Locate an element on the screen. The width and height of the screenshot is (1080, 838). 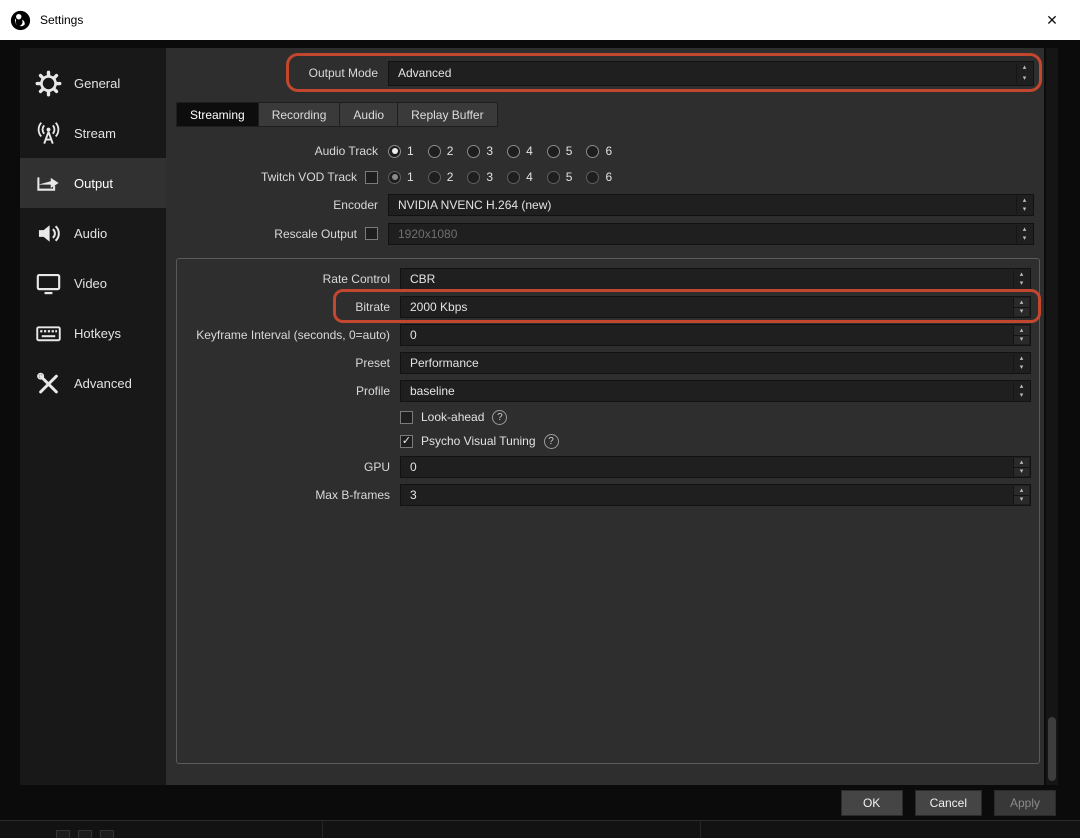
sidebar-item-label: Hotkeys is located at coordinates (97, 333).